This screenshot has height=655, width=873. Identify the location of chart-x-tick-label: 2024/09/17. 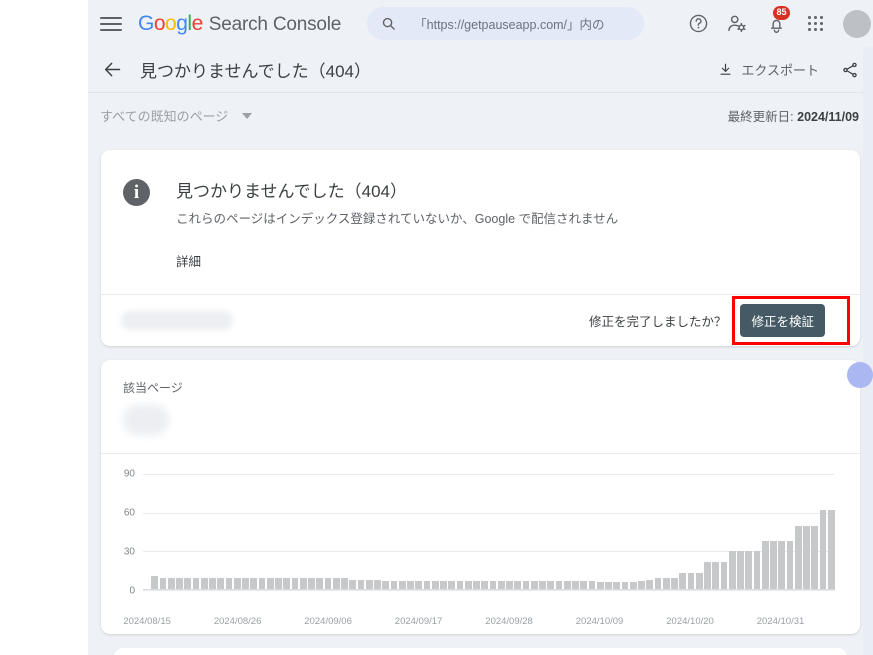
(418, 621).